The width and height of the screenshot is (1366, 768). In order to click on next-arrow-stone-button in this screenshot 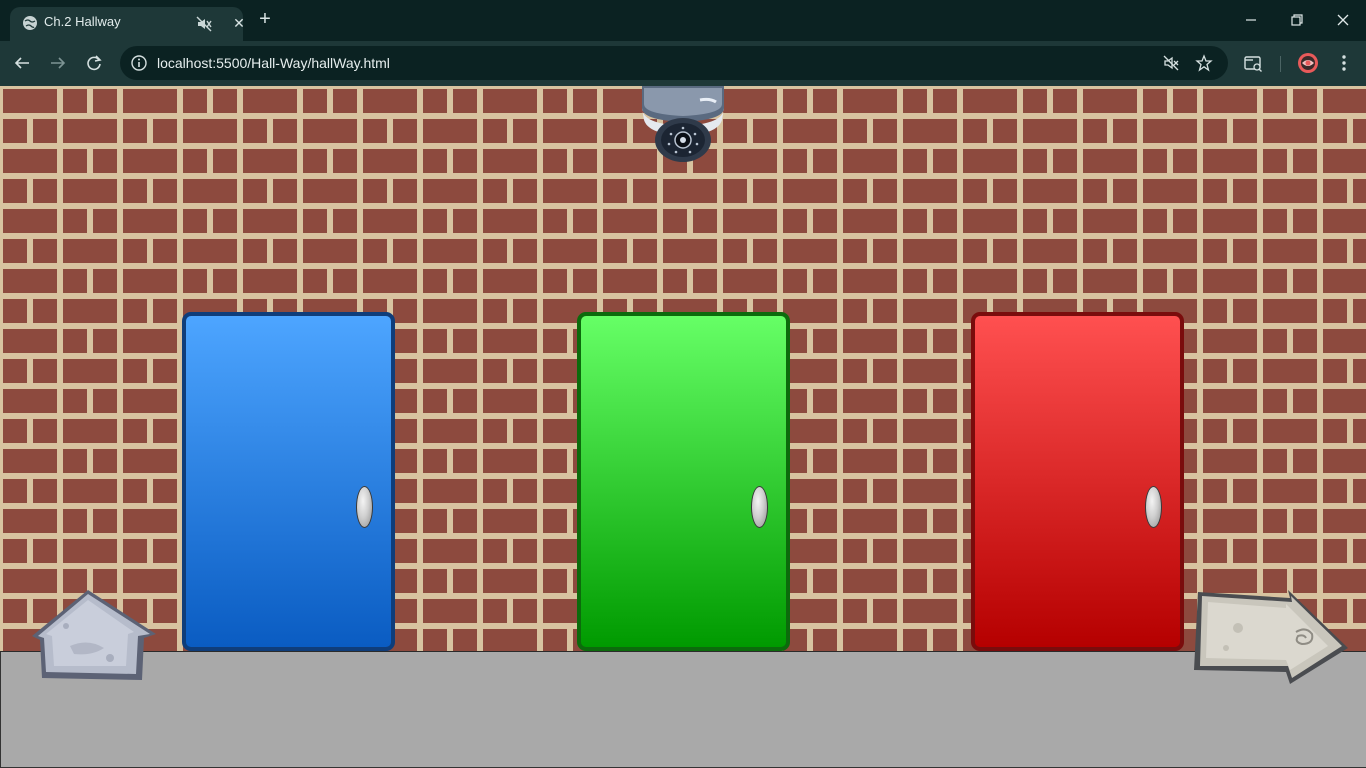, I will do `click(1269, 638)`.